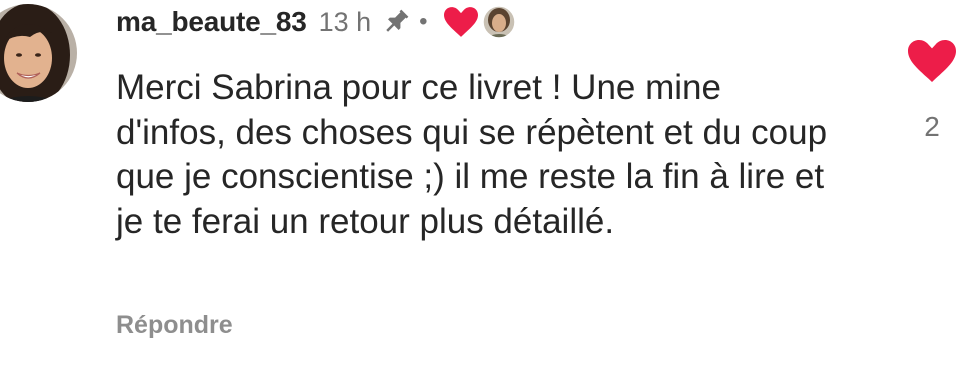  What do you see at coordinates (932, 127) in the screenshot?
I see `like-count: 2` at bounding box center [932, 127].